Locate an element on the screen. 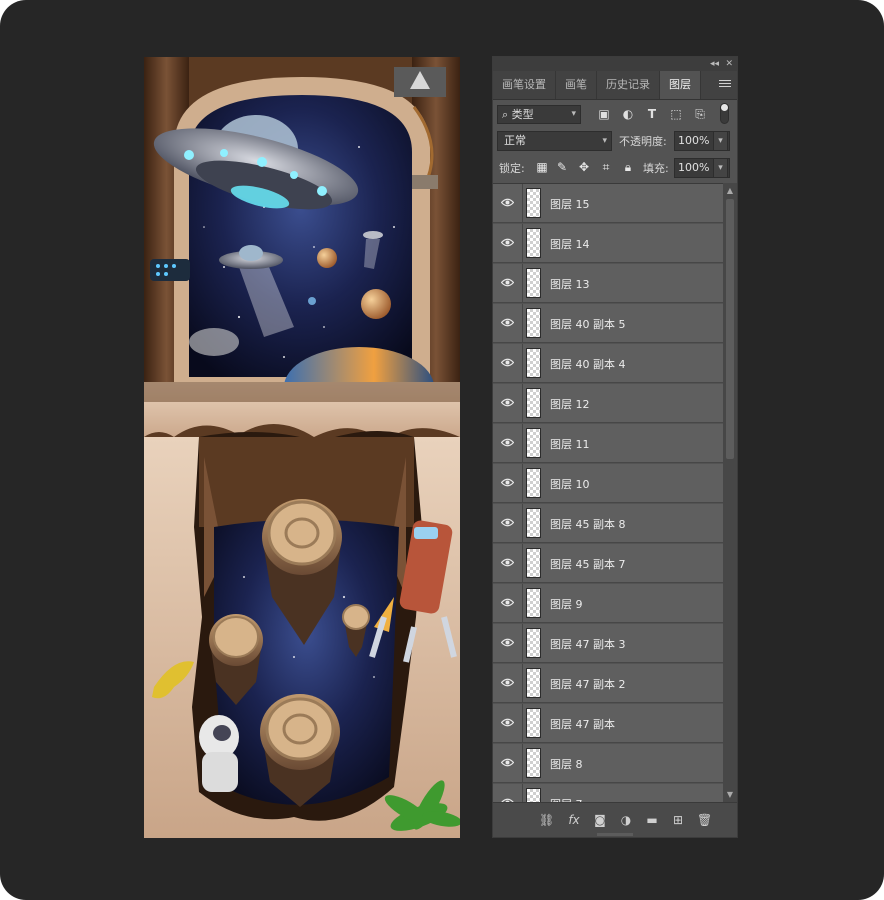 The height and width of the screenshot is (900, 884). adjustment-icon: ◑ is located at coordinates (626, 820).